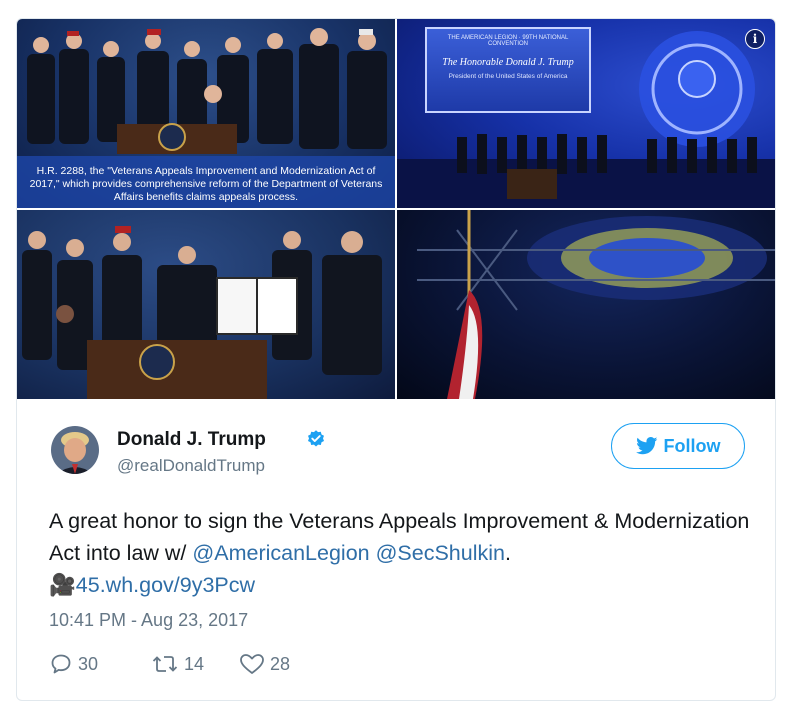 This screenshot has height=721, width=799. What do you see at coordinates (440, 553) in the screenshot?
I see `mention-sec-shulkin: @SecShulkin` at bounding box center [440, 553].